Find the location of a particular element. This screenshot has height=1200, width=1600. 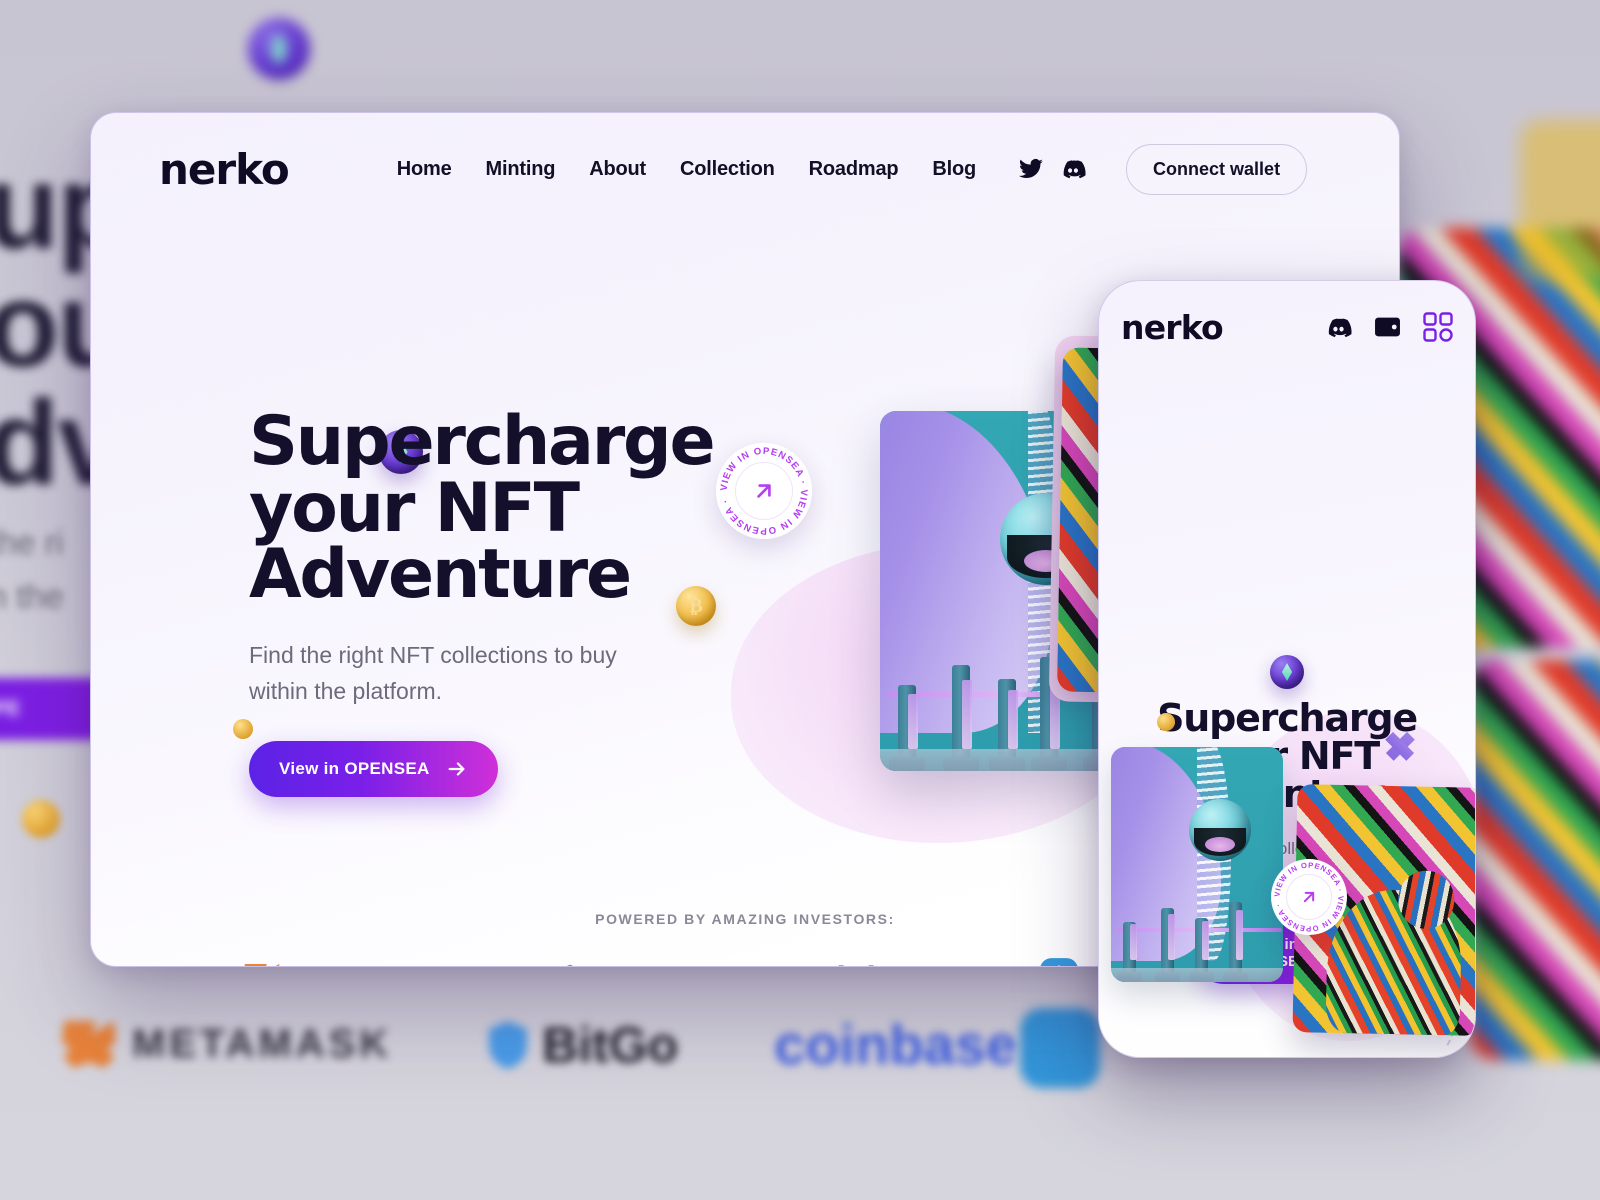

background-logo-metamask: METAMASK is located at coordinates (226, 1045).